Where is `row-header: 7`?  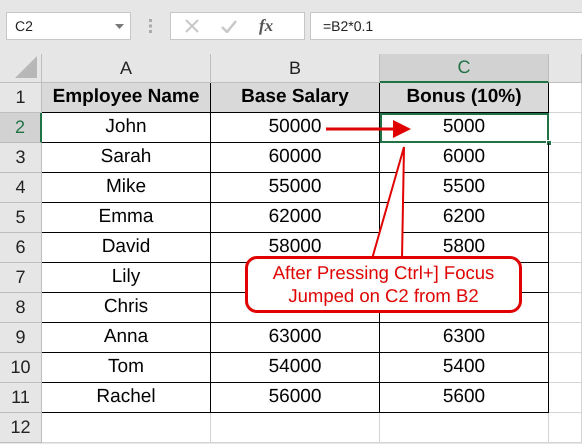 row-header: 7 is located at coordinates (21, 278).